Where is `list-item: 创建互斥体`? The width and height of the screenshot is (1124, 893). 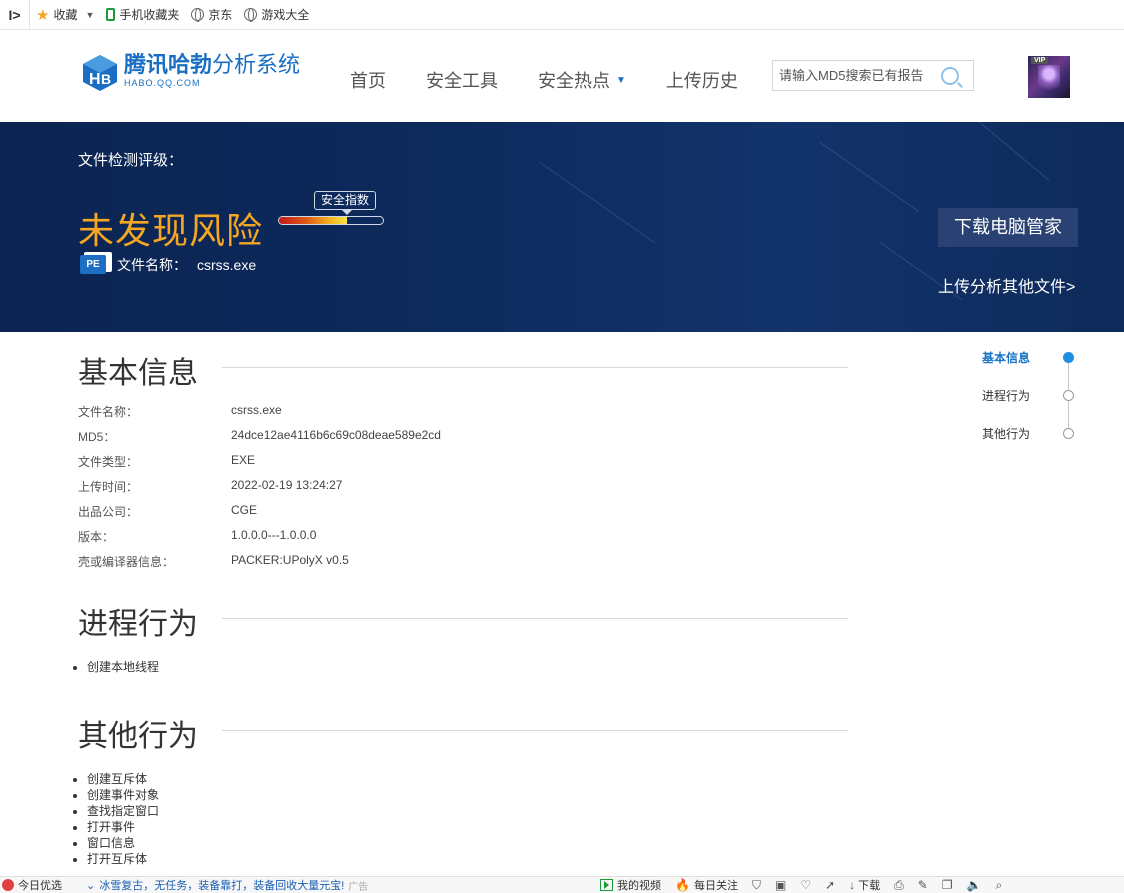 list-item: 创建互斥体 is located at coordinates (123, 779).